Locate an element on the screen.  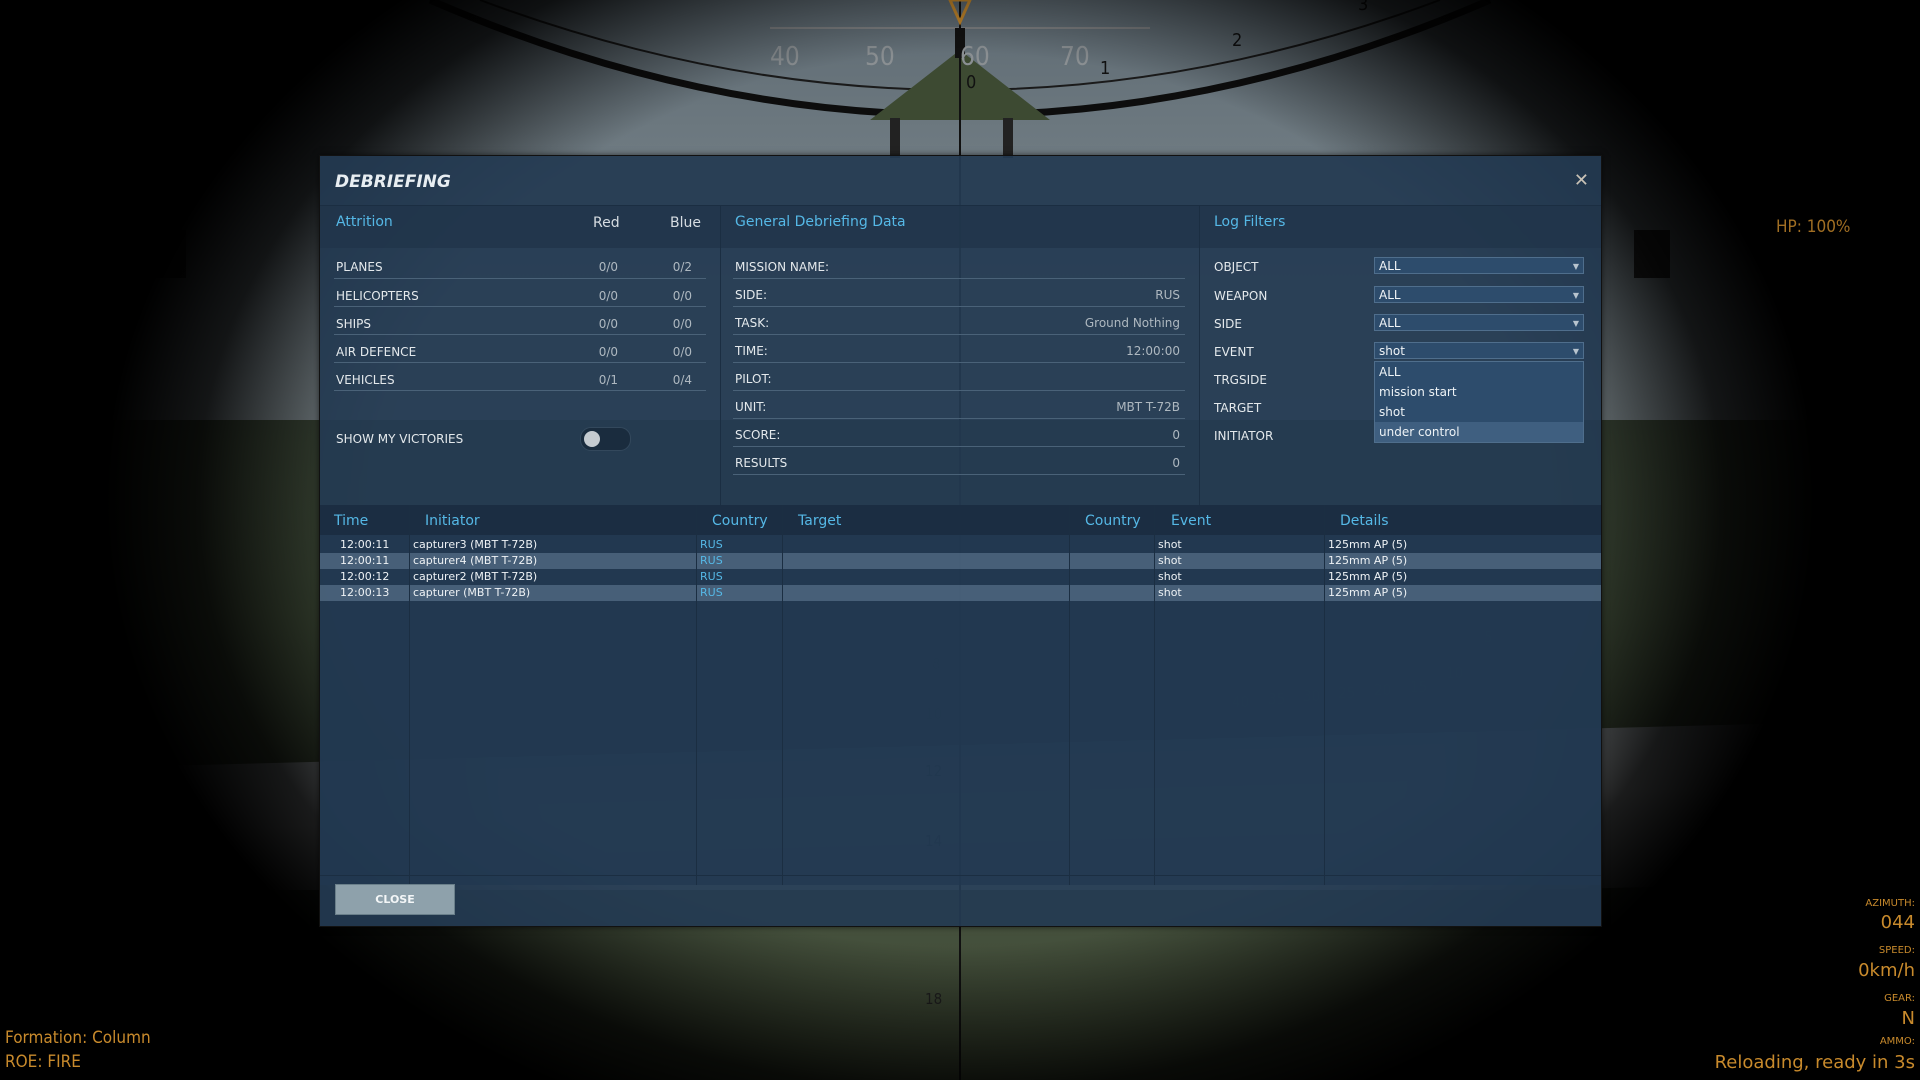
log-col-country: Country is located at coordinates (740, 521).